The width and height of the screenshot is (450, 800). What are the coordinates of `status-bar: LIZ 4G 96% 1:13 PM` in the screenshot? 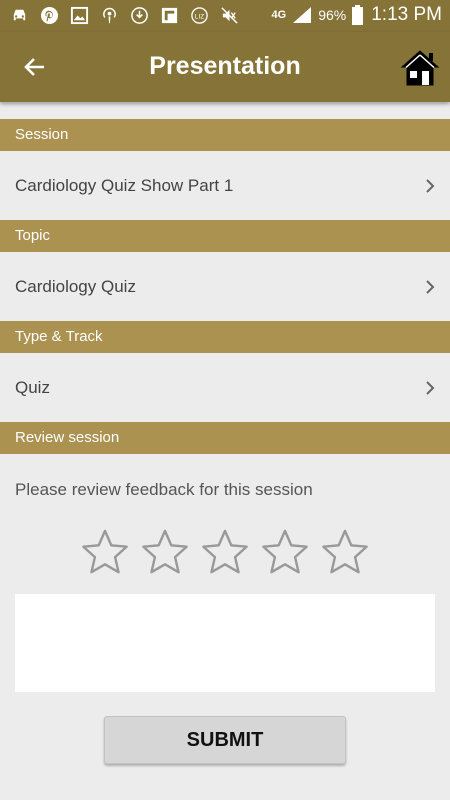 It's located at (225, 16).